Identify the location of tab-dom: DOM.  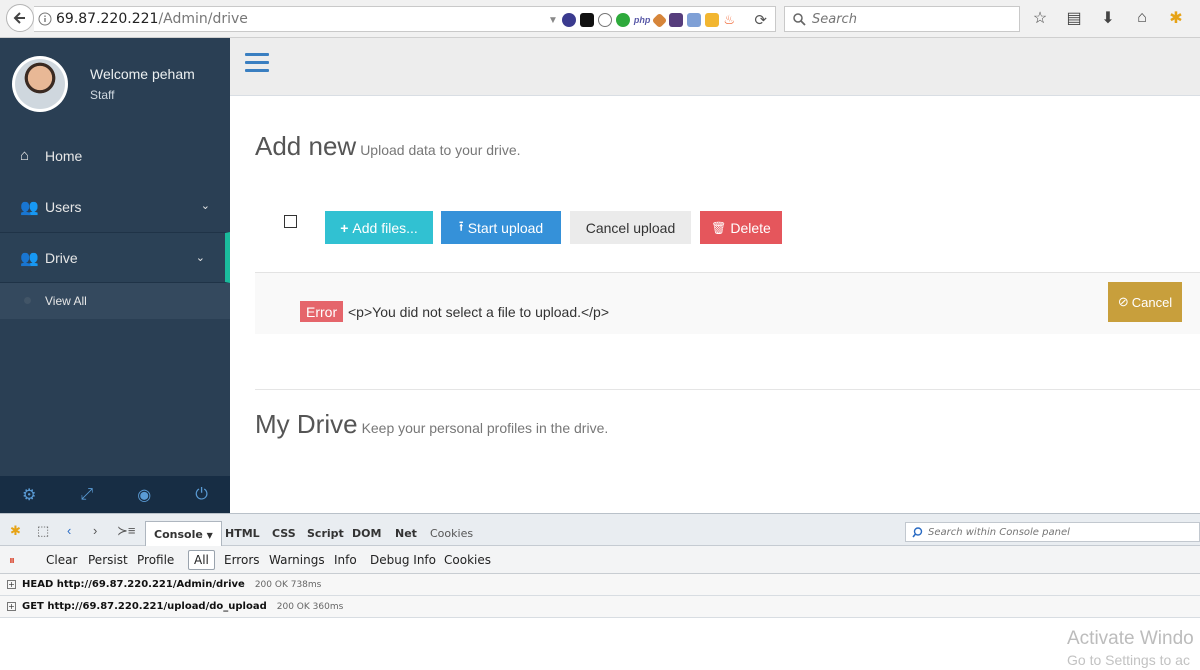
(366, 533).